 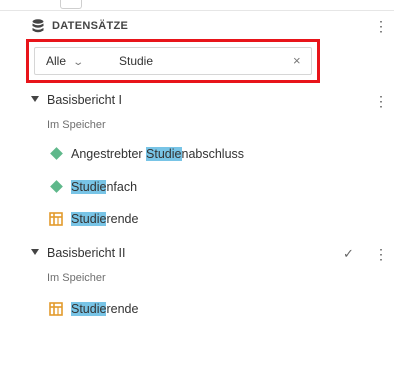 I want to click on scope-select-label: Alle, so click(x=56, y=61).